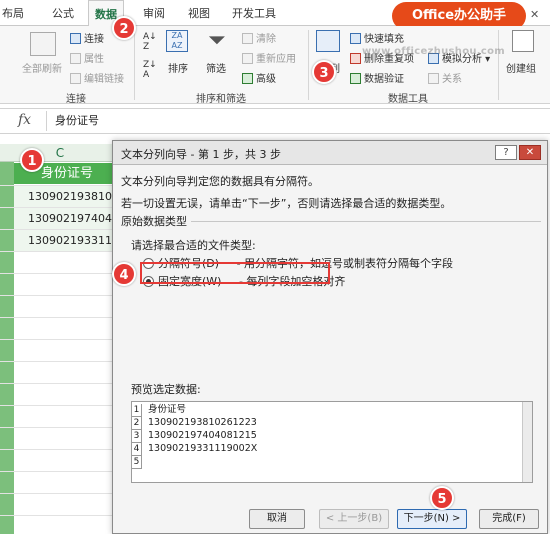 This screenshot has width=550, height=534. I want to click on next-button: 下一步(N) >, so click(432, 519).